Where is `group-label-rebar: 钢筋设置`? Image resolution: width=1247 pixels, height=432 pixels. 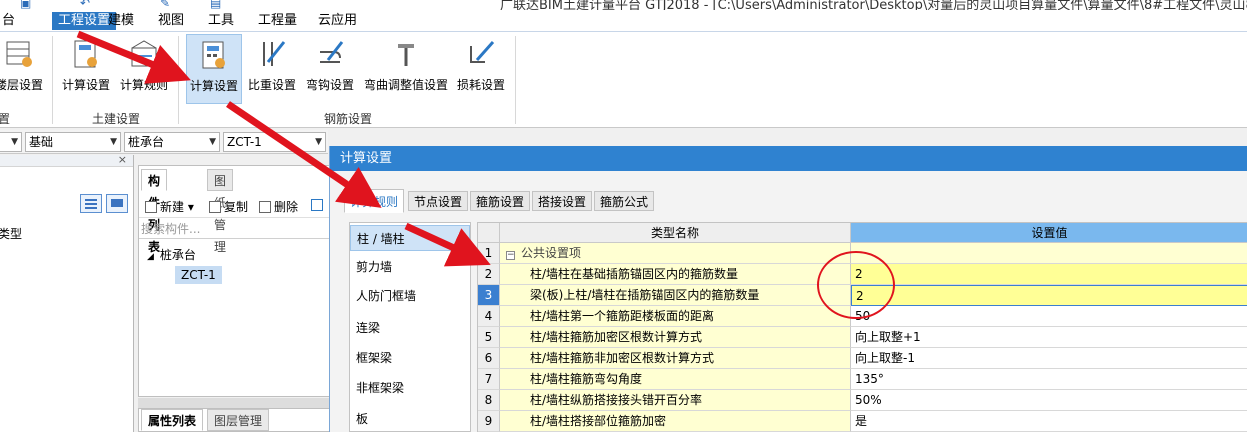
group-label-rebar: 钢筋设置 is located at coordinates (348, 119).